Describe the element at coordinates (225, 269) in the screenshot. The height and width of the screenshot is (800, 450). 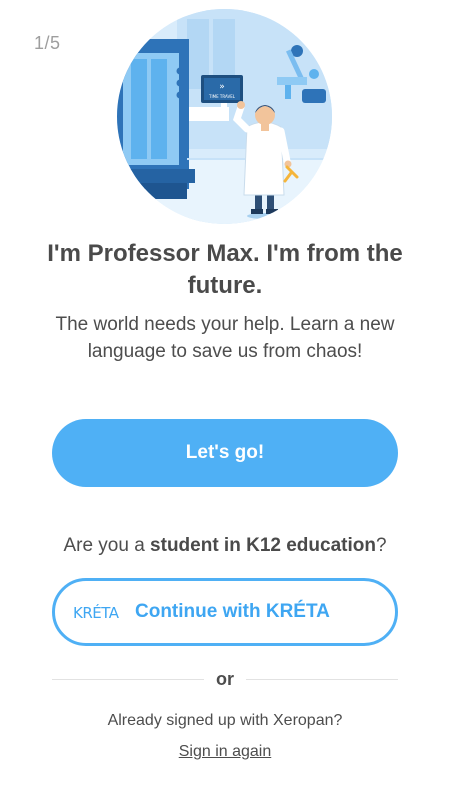
I see `page-title: I'm Professor Max. I'm from the future.` at that location.